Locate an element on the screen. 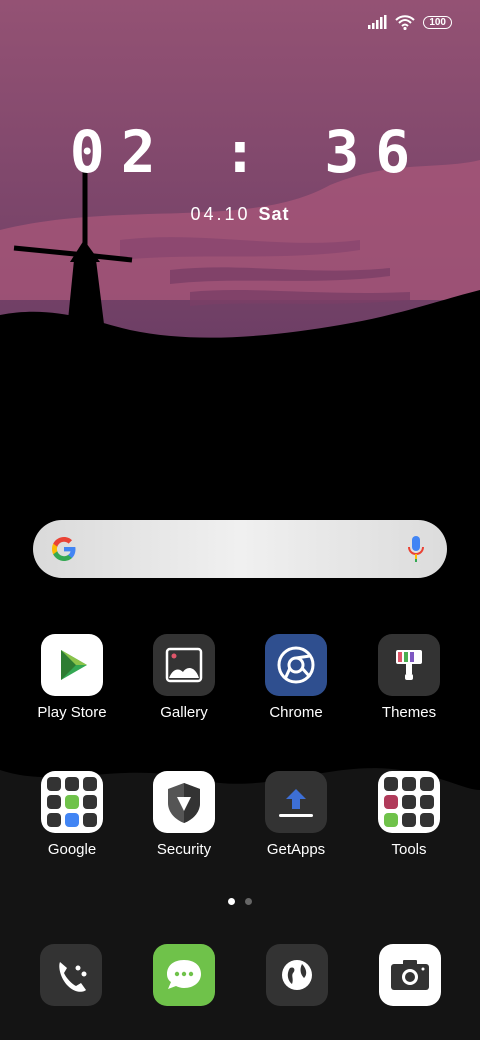 Image resolution: width=480 pixels, height=1040 pixels. getapps-icon is located at coordinates (296, 802).